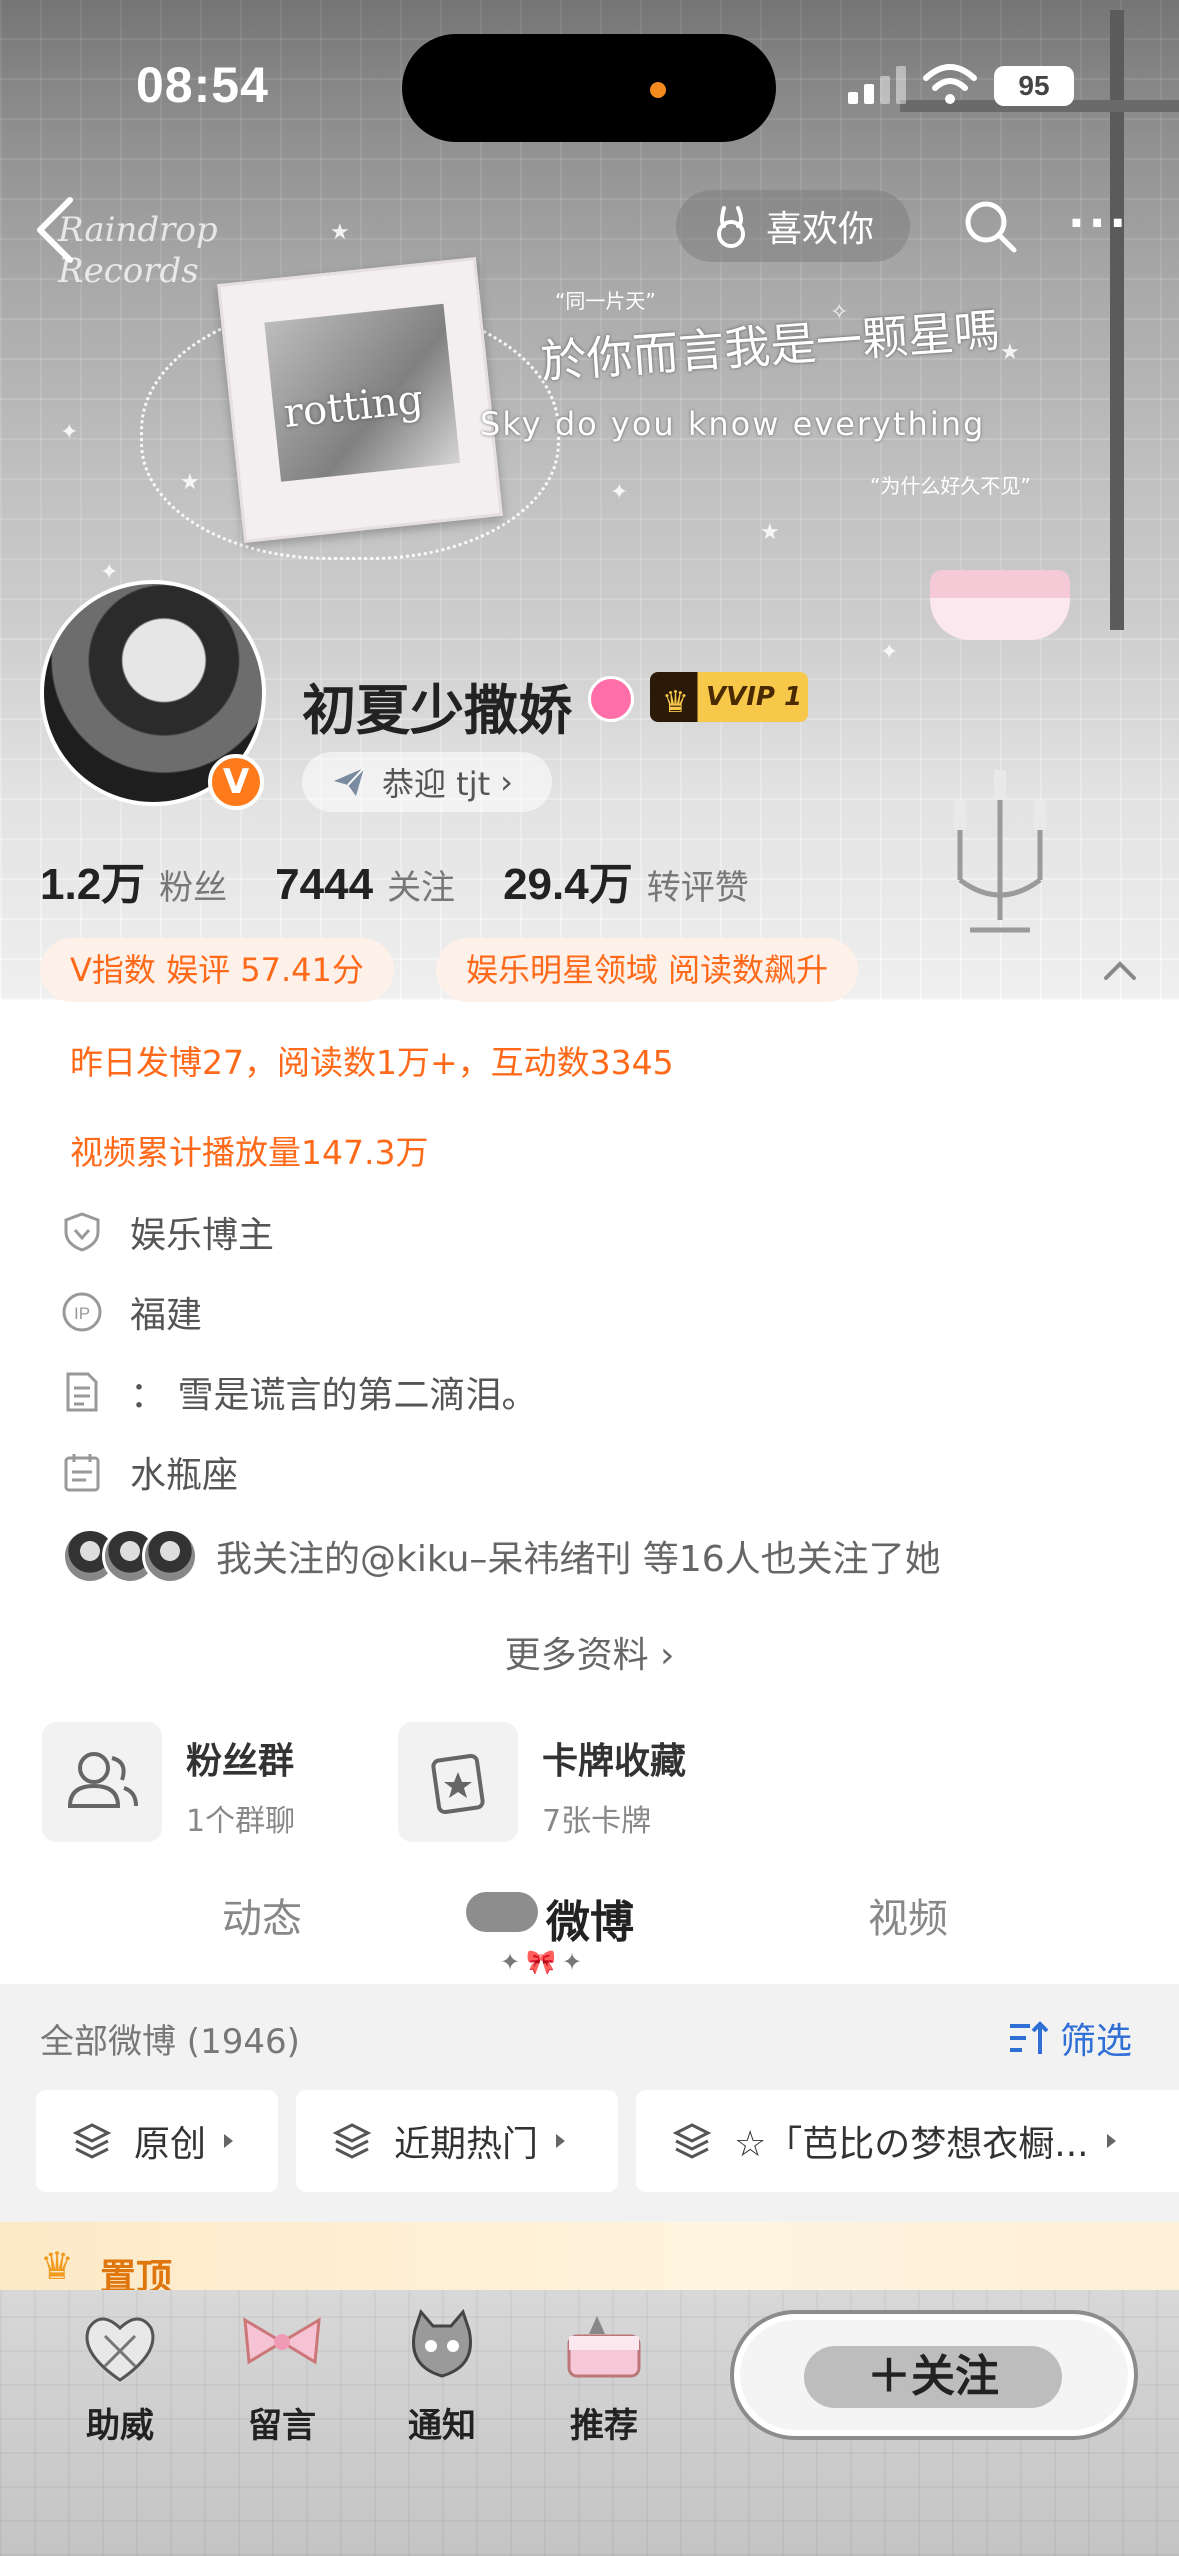 This screenshot has width=1179, height=2556. What do you see at coordinates (120, 2426) in the screenshot?
I see `cheer-label: 助威` at bounding box center [120, 2426].